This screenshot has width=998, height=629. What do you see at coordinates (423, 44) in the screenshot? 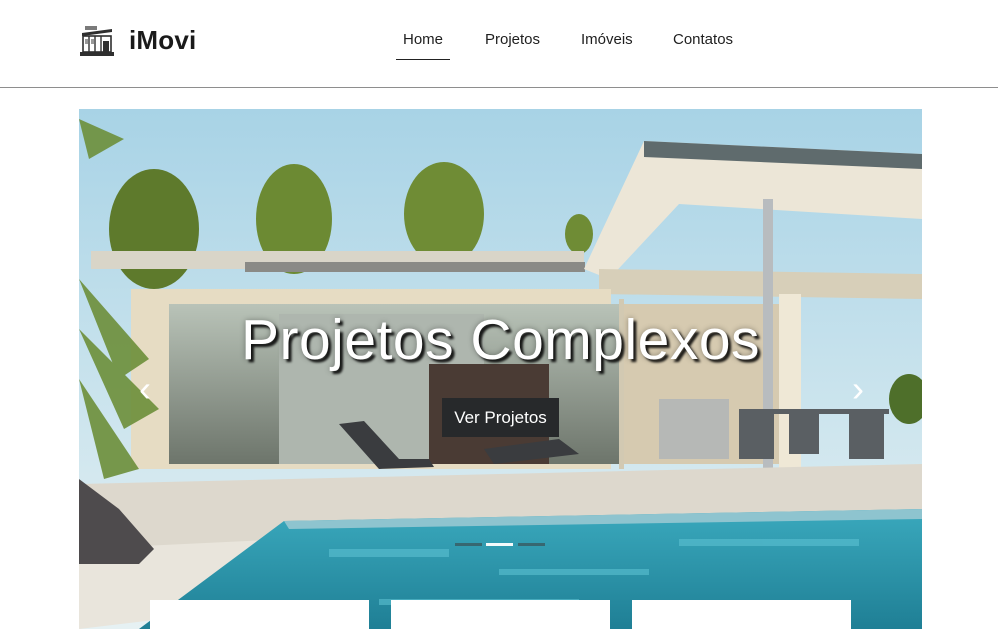
I see `nav-home: Home` at bounding box center [423, 44].